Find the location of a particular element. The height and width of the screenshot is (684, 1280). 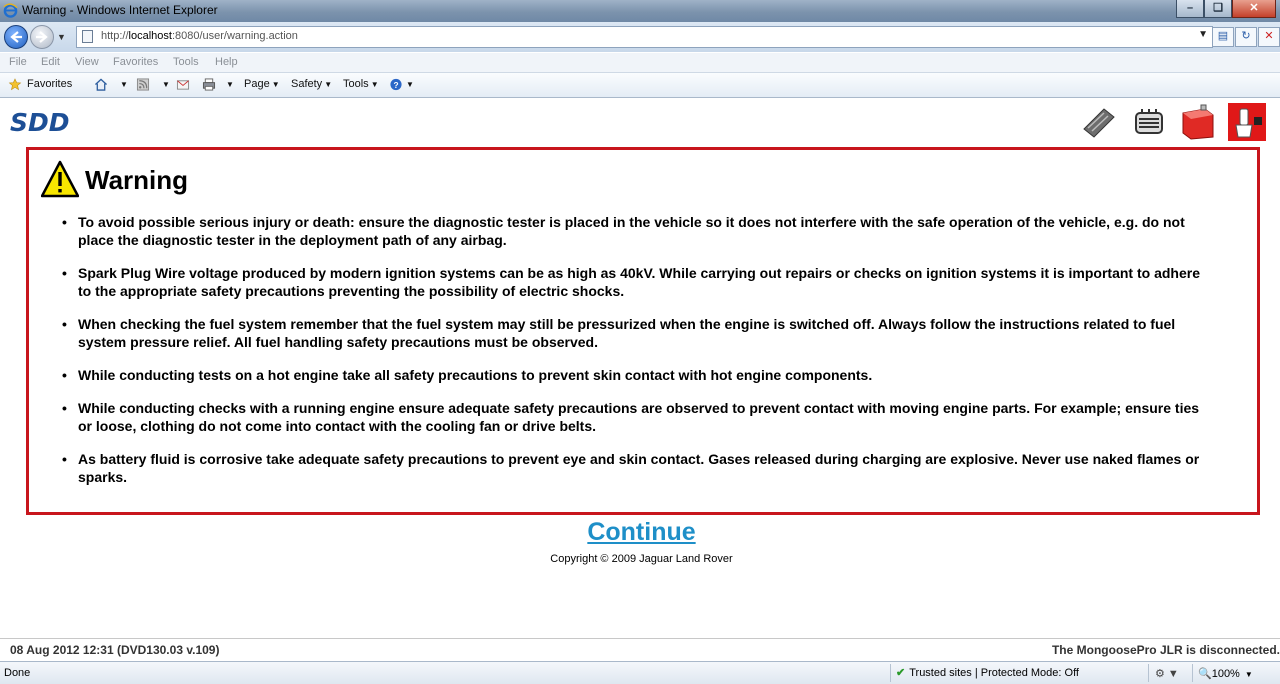

warning-triangle-icon is located at coordinates (60, 179).